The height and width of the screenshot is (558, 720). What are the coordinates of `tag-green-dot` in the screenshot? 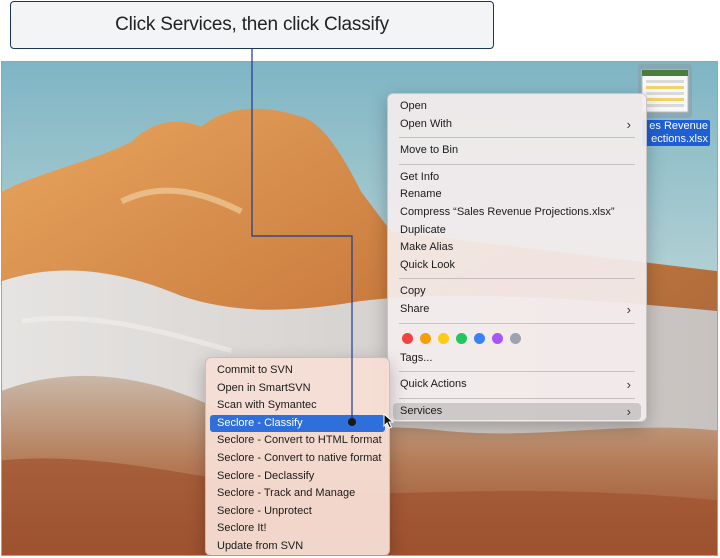 It's located at (461, 339).